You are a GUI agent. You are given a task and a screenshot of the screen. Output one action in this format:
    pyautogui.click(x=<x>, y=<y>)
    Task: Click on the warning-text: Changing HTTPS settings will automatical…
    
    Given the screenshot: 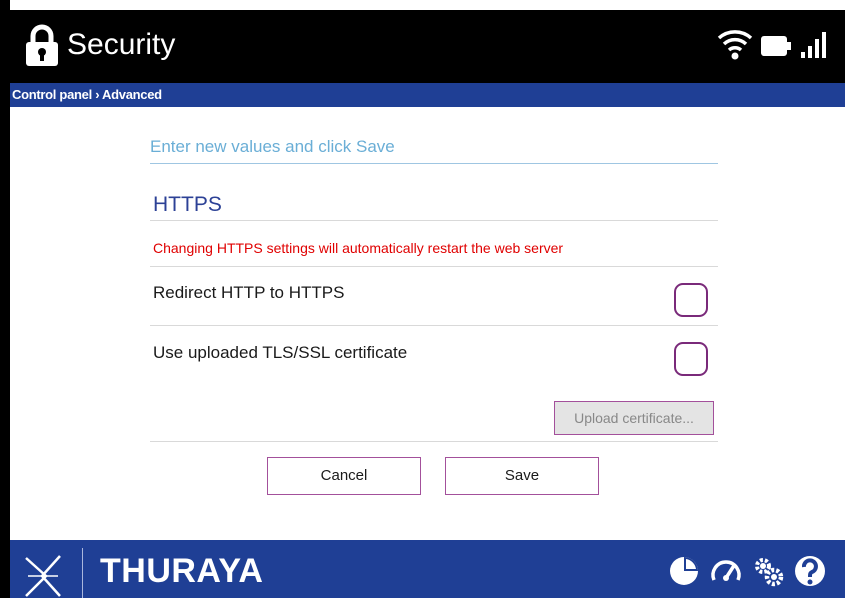 What is the action you would take?
    pyautogui.click(x=358, y=248)
    